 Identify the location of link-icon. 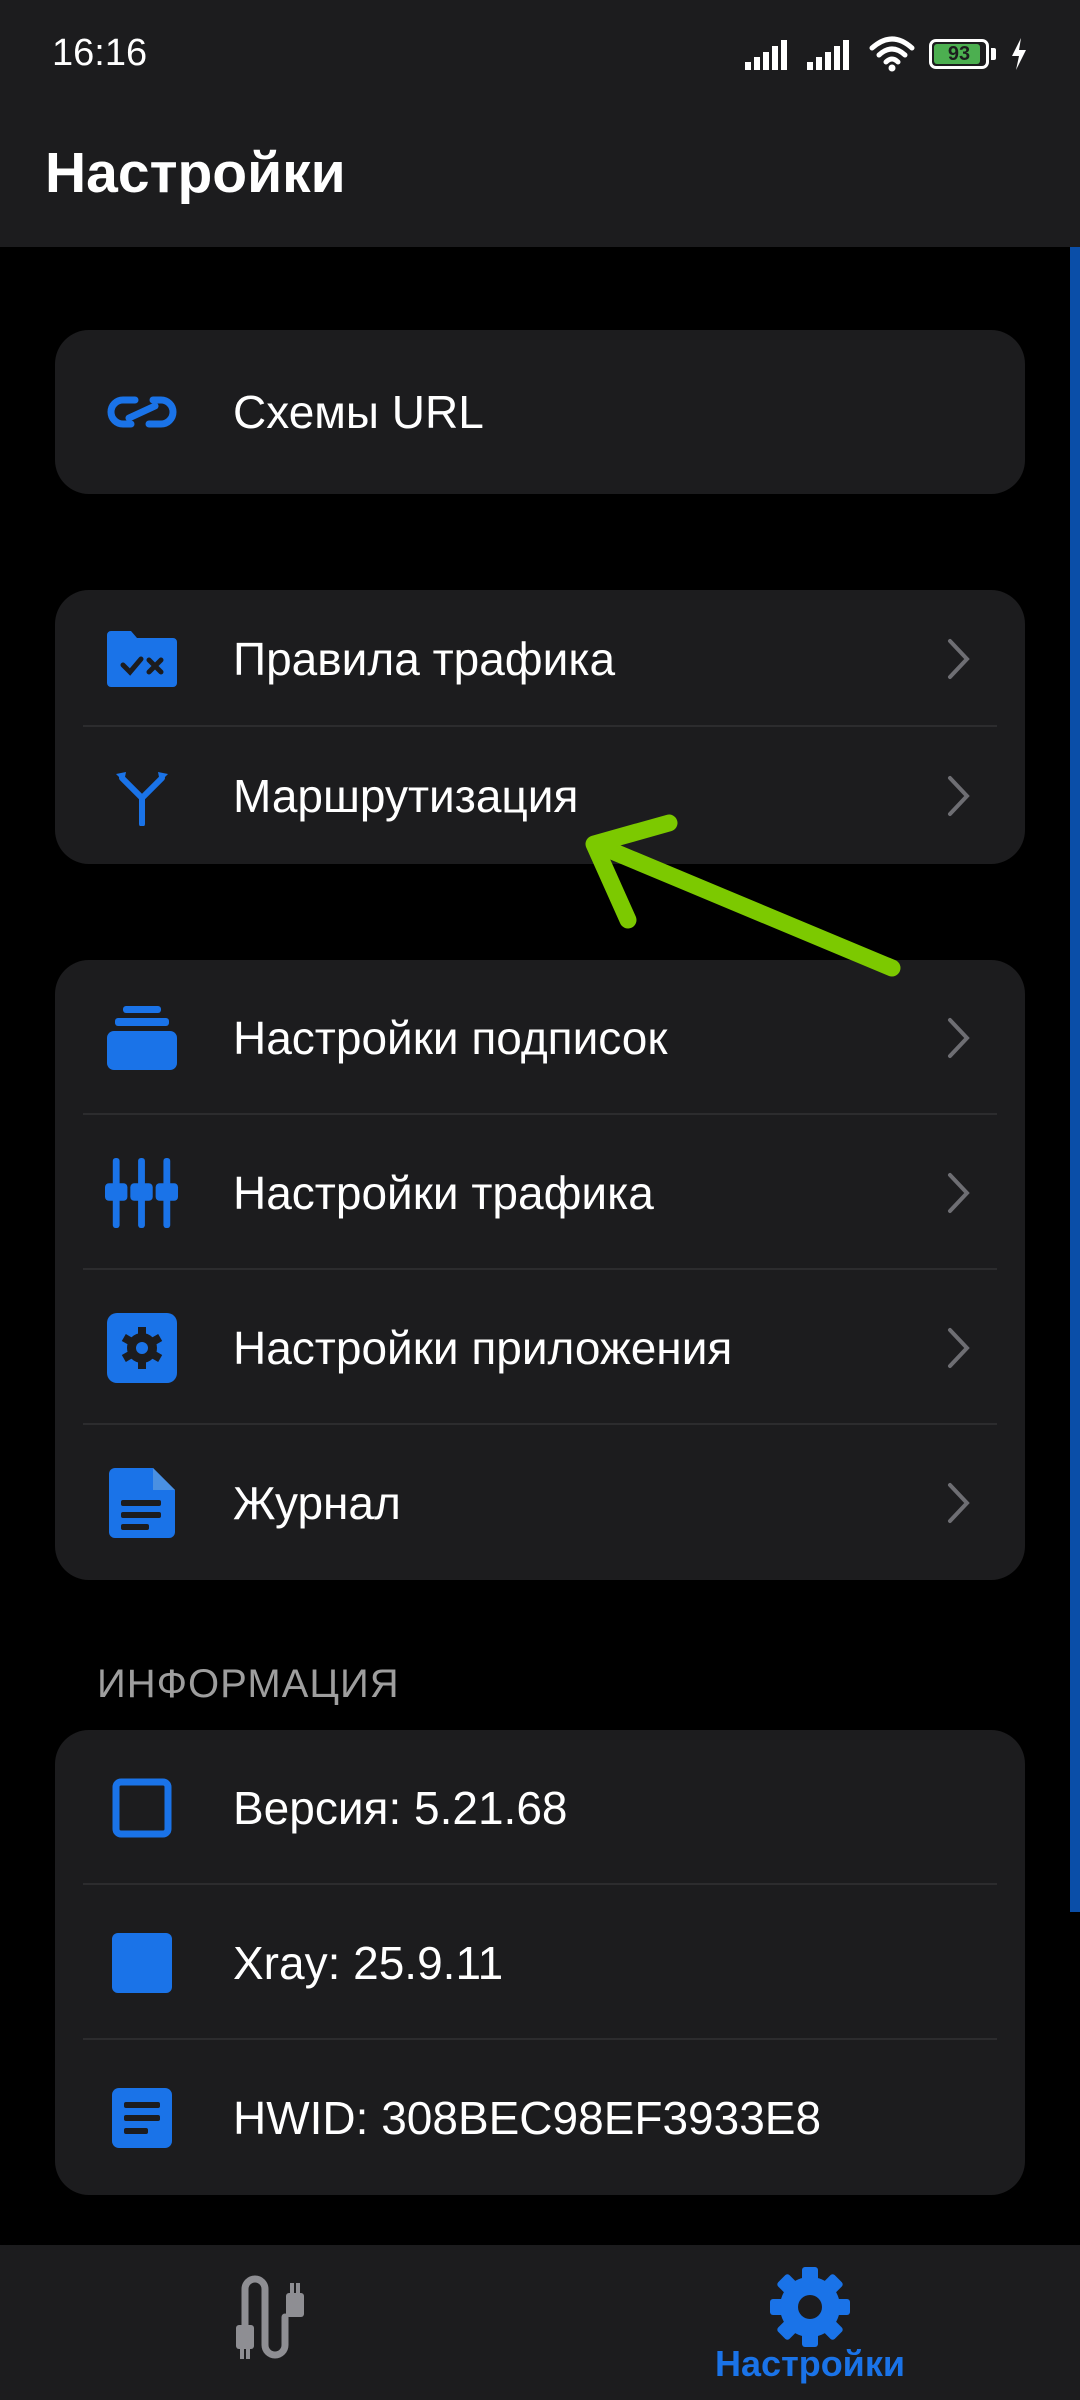
(142, 412).